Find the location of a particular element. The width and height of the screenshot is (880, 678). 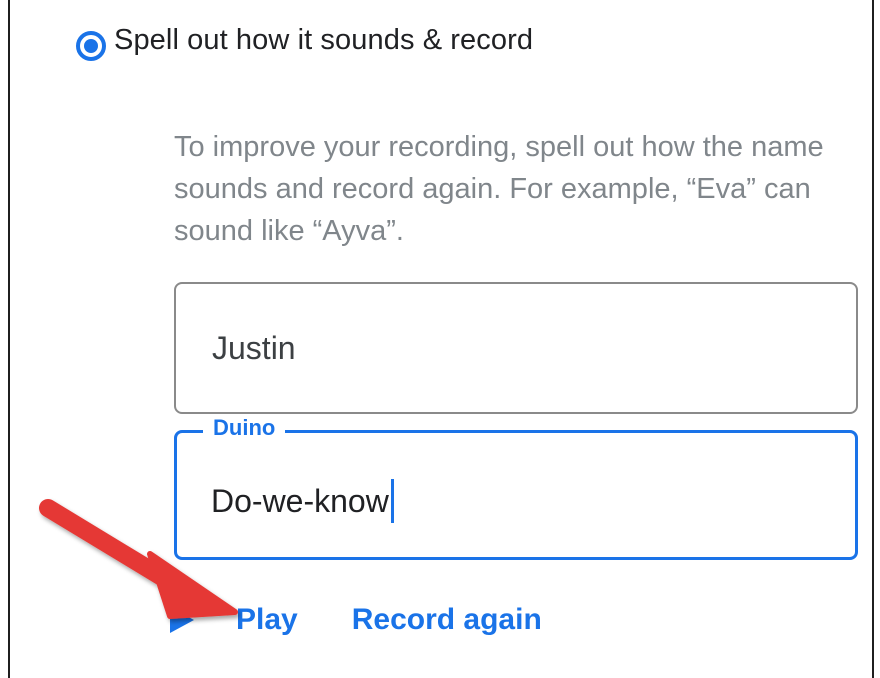

record-again-button: Record again is located at coordinates (447, 620).